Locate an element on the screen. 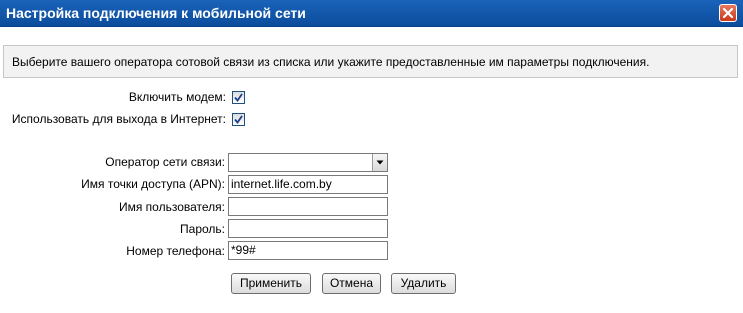  phone-label: Номер телефона: is located at coordinates (175, 251).